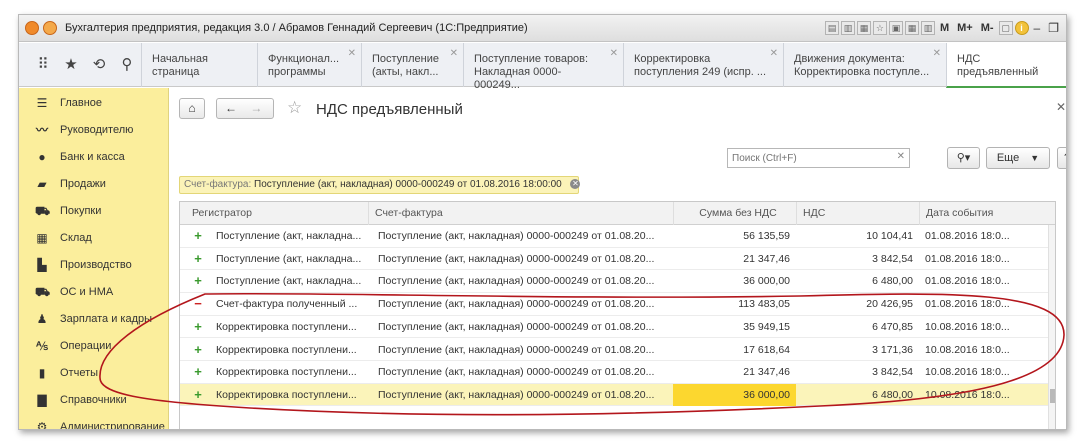 Image resolution: width=1081 pixels, height=447 pixels. What do you see at coordinates (97, 130) in the screenshot?
I see `sidebar-item-label: Руководителю` at bounding box center [97, 130].